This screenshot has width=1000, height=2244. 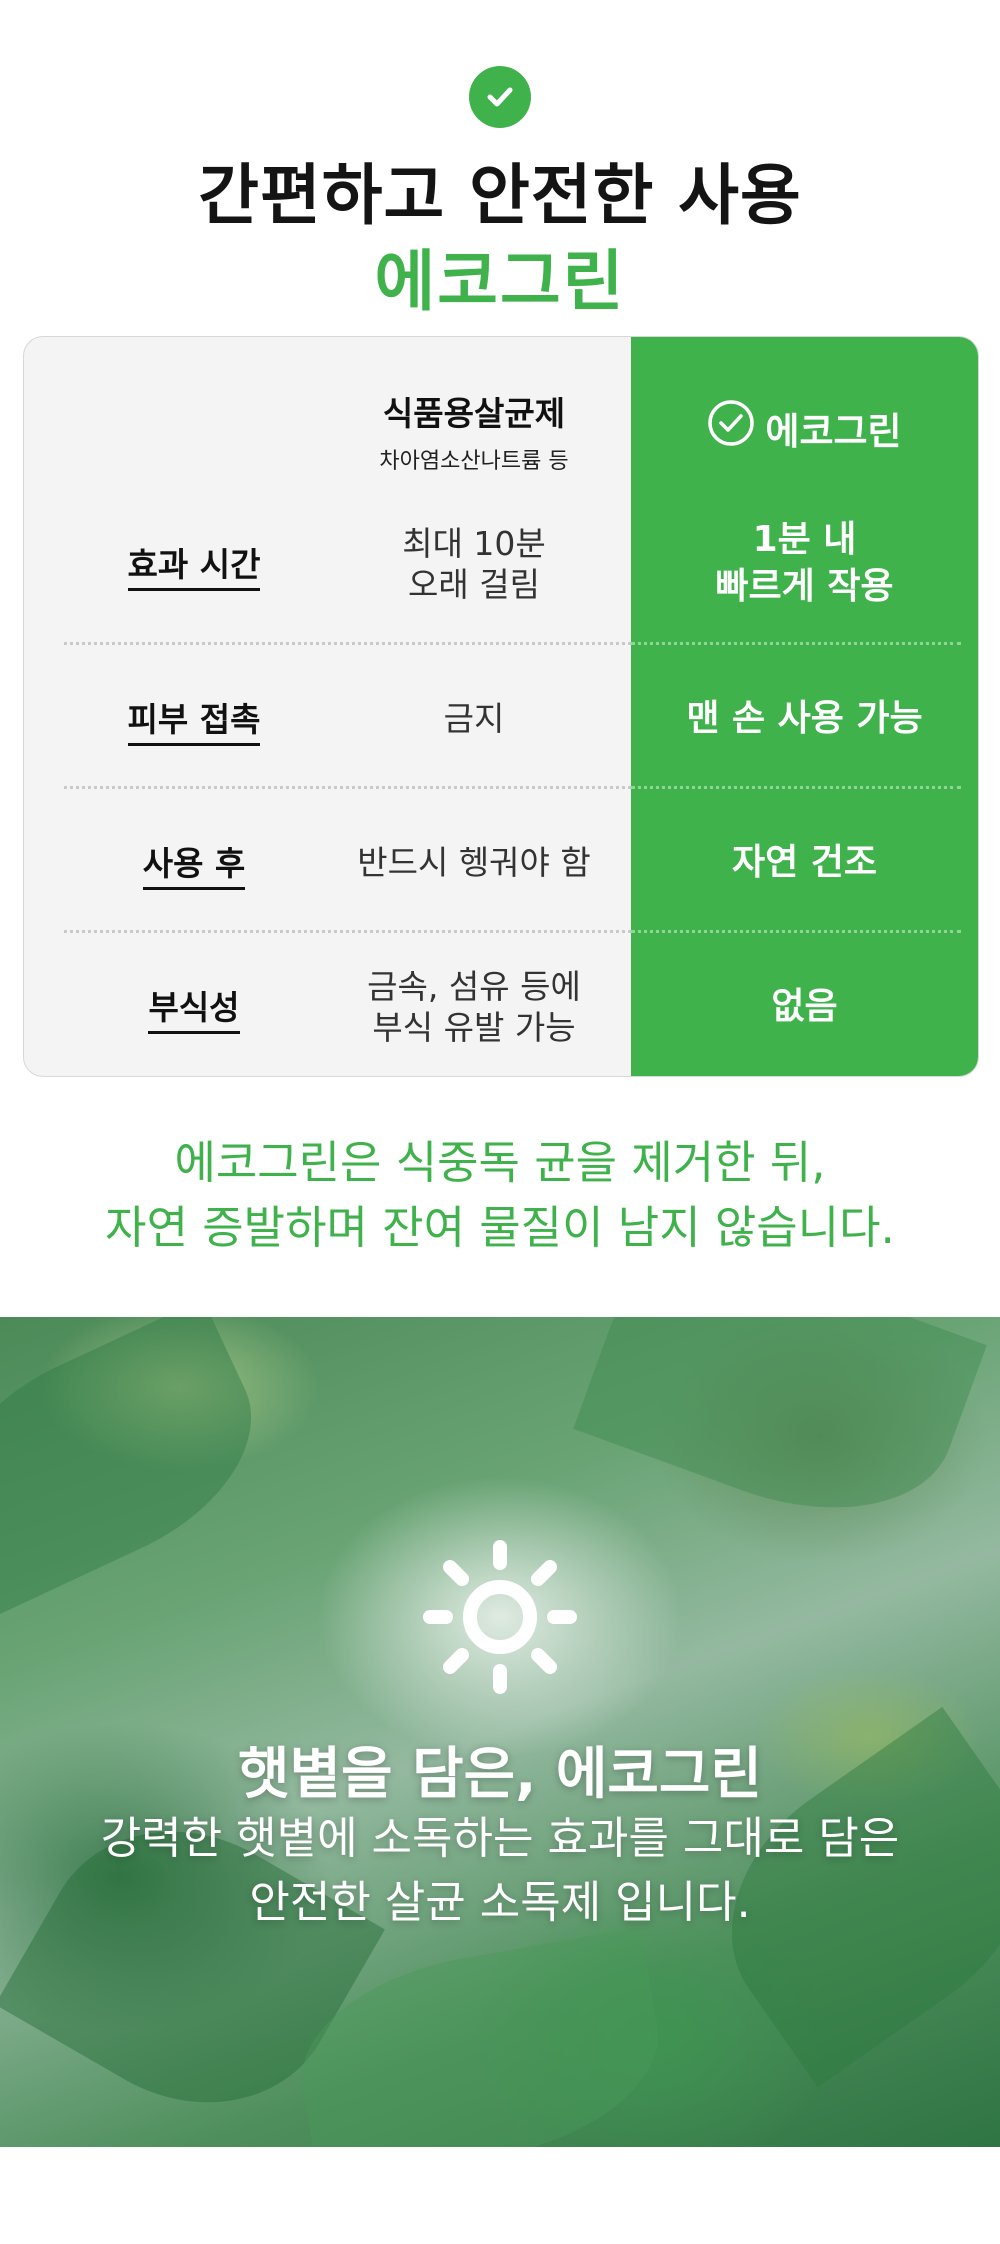 I want to click on cell-line: 금지, so click(x=474, y=719).